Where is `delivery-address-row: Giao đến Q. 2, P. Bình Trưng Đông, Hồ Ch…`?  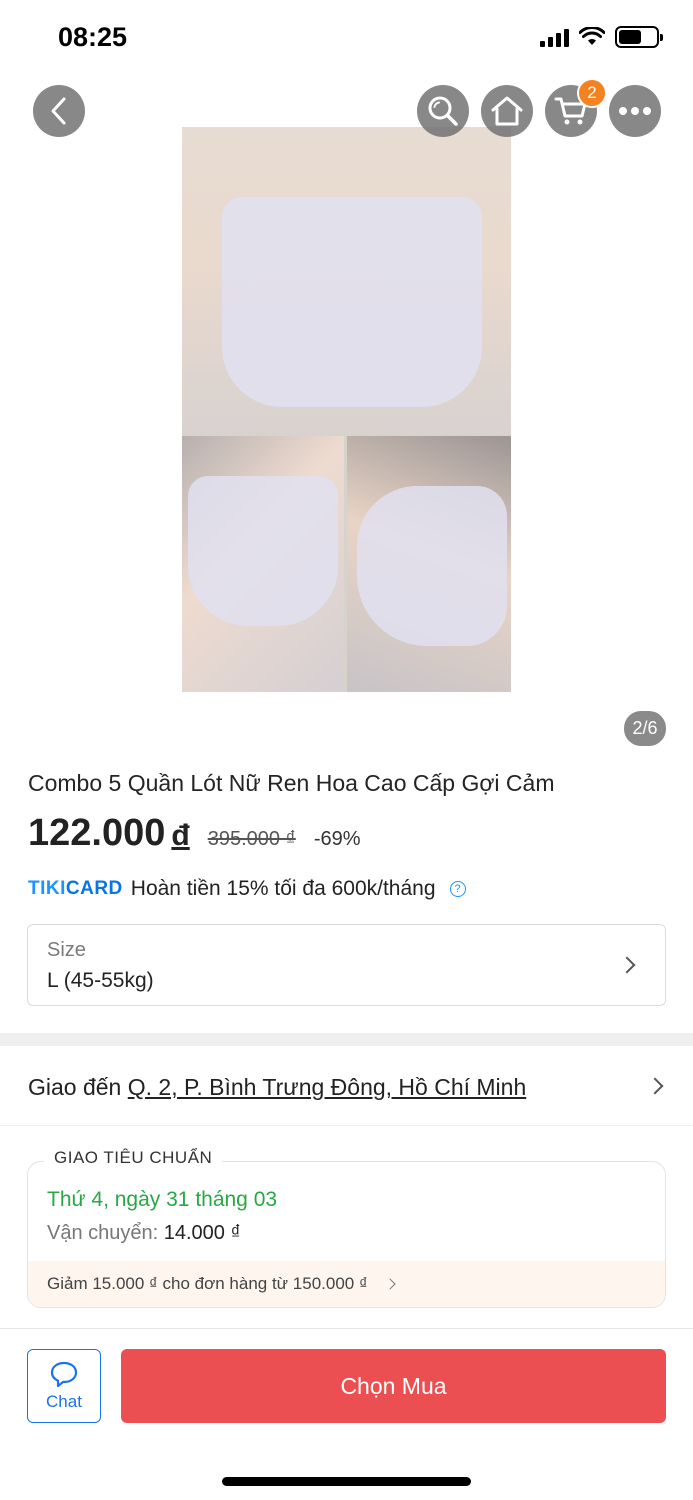 delivery-address-row: Giao đến Q. 2, P. Bình Trưng Đông, Hồ Ch… is located at coordinates (346, 1086).